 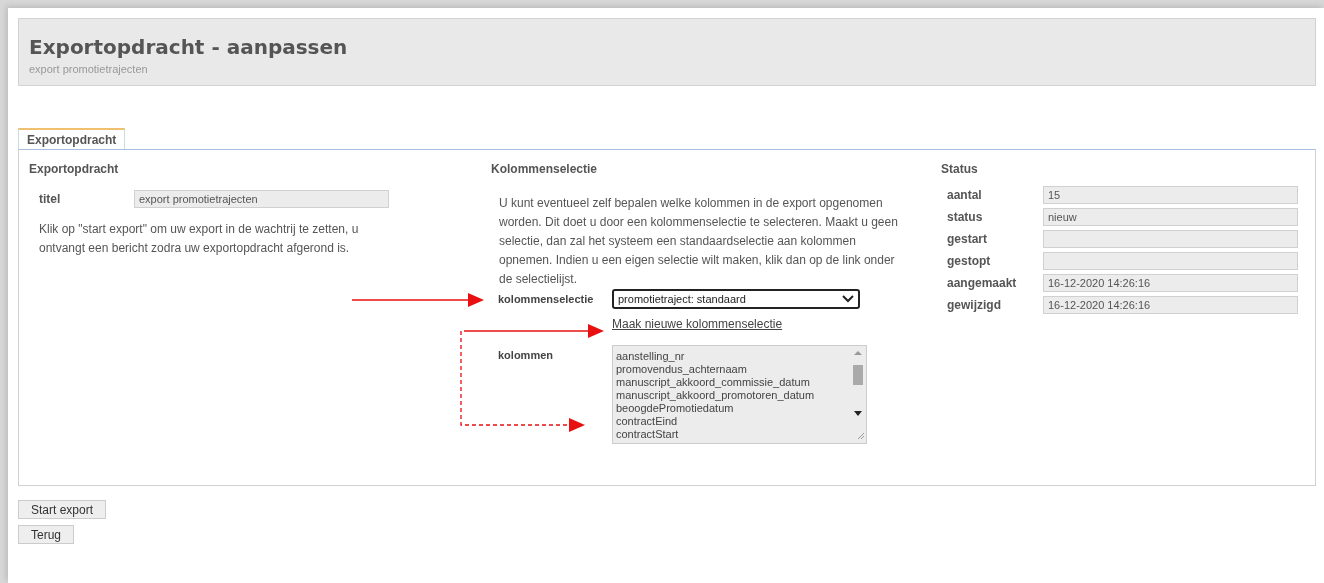 I want to click on section-heading: Status, so click(x=959, y=170).